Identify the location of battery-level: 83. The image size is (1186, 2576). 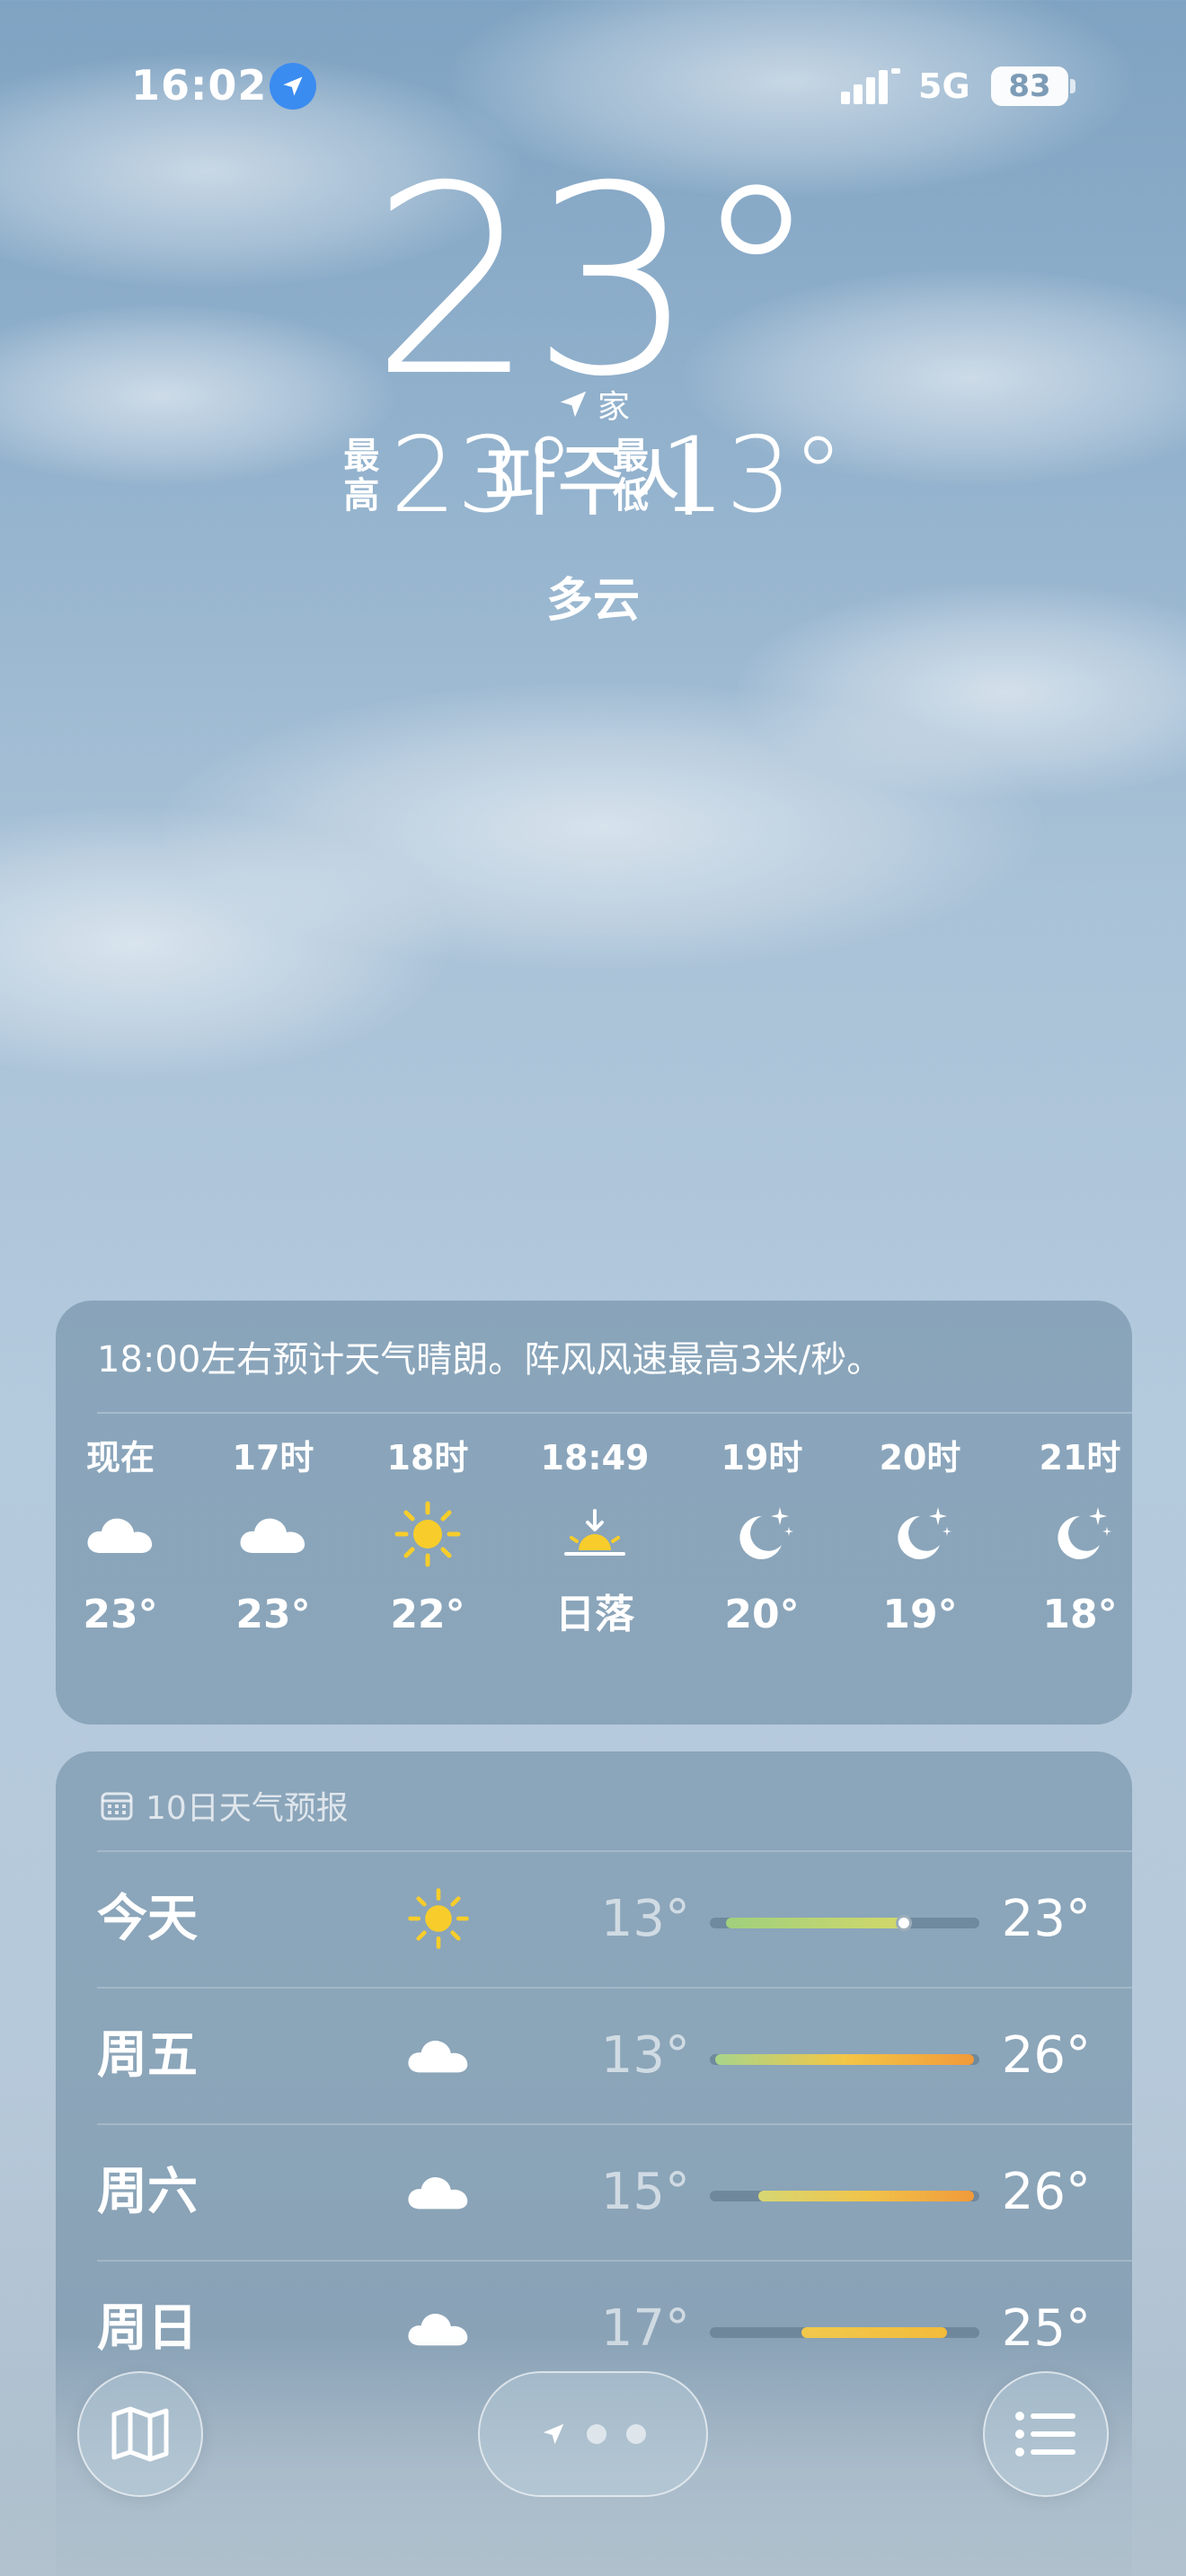
(1029, 86).